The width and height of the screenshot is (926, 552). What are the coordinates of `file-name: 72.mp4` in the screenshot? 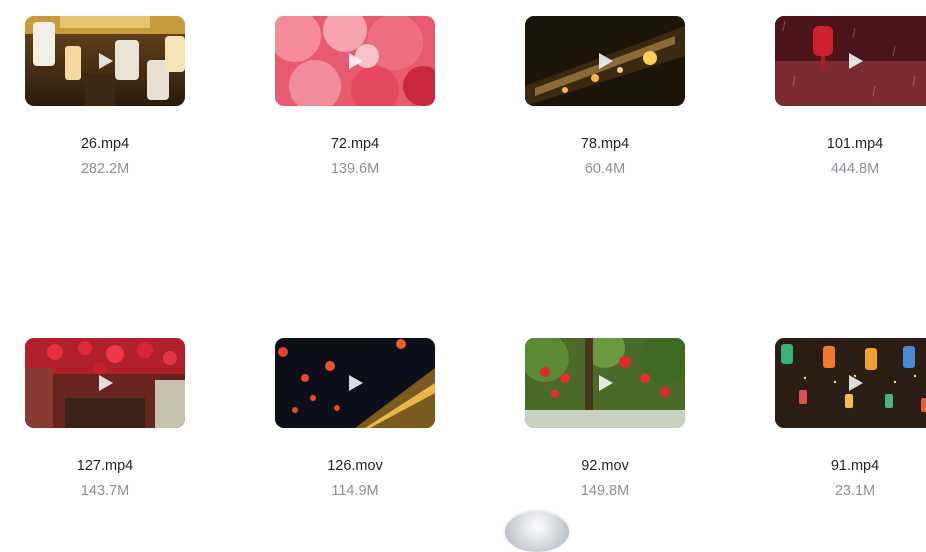 It's located at (355, 144).